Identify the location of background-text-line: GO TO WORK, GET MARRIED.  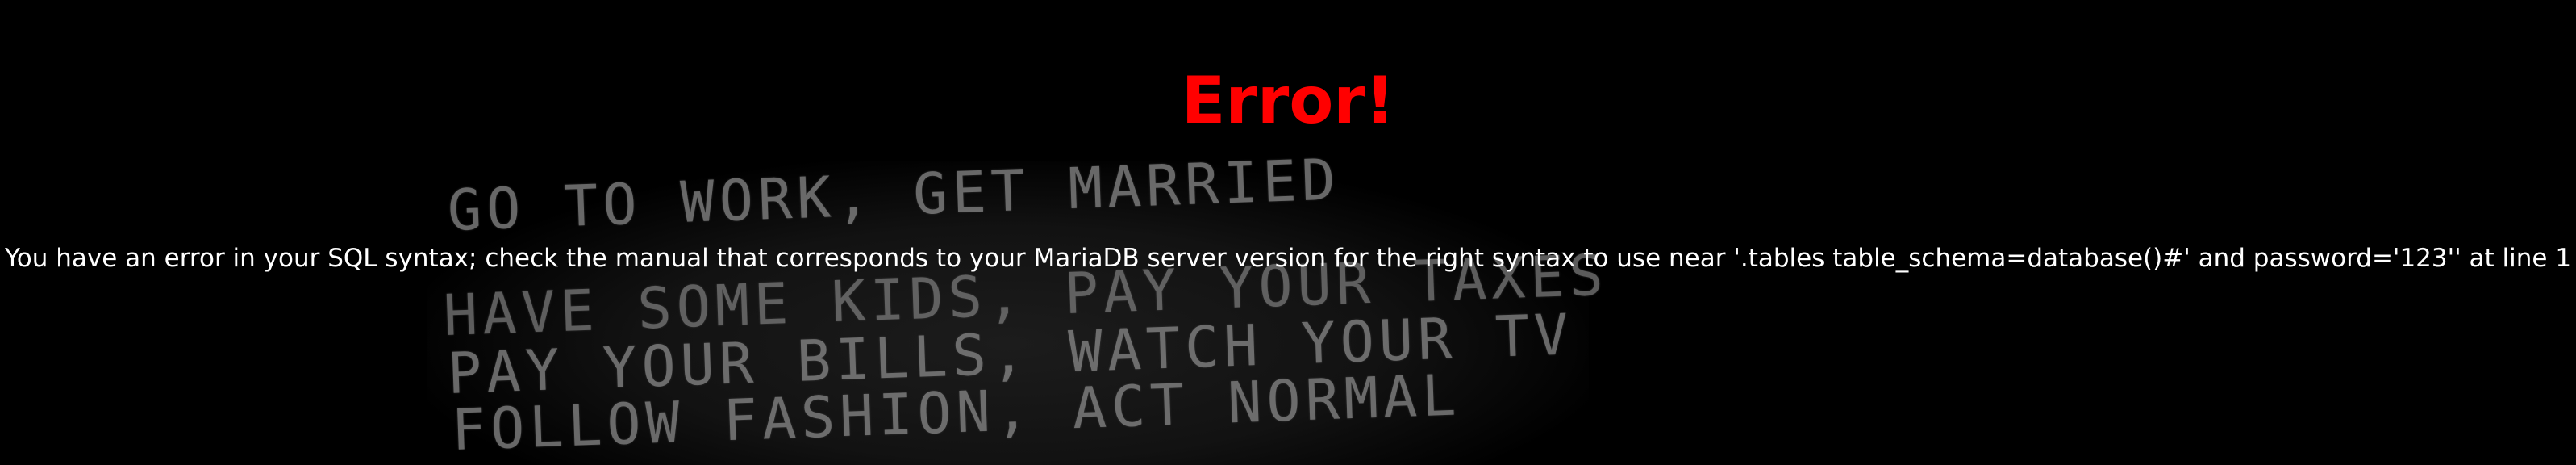
(894, 195).